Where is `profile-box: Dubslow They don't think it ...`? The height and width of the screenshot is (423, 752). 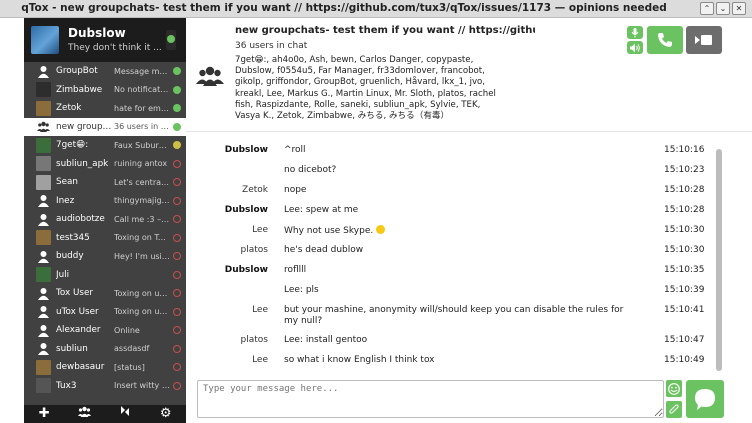
profile-box: Dubslow They don't think it ... is located at coordinates (105, 40).